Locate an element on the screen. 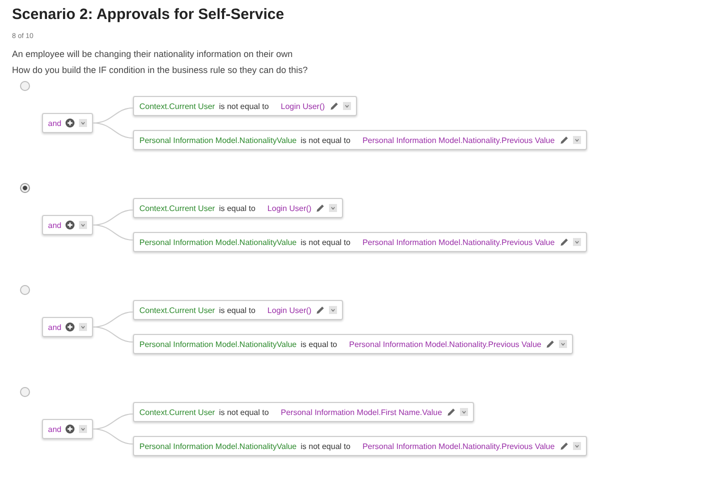 This screenshot has width=720, height=482. condition-box: Context.Current User is not equal to Login User() is located at coordinates (245, 106).